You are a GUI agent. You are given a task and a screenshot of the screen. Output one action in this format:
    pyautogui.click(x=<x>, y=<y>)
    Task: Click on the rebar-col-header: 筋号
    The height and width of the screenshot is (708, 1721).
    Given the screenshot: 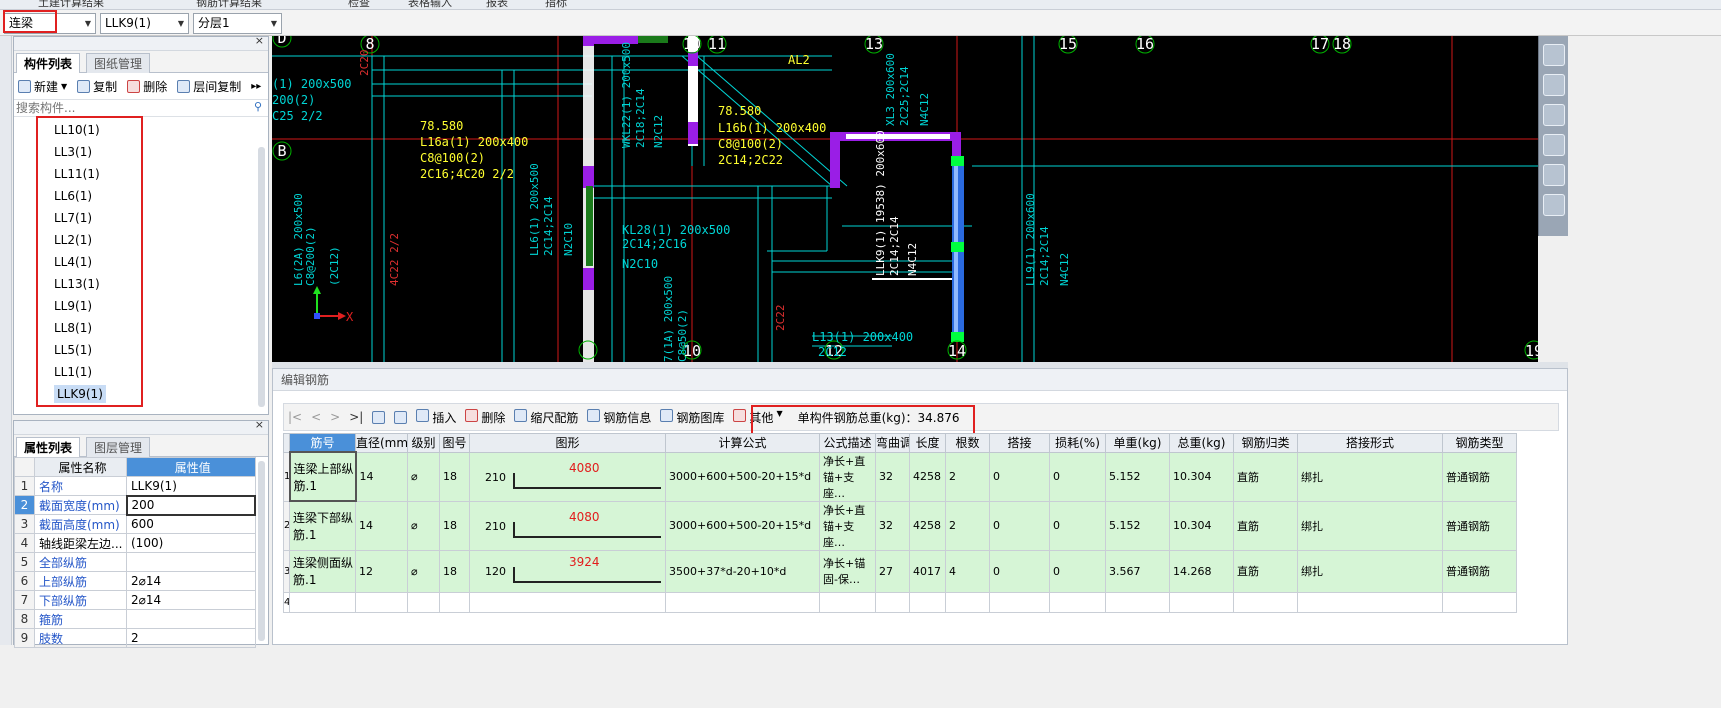 What is the action you would take?
    pyautogui.click(x=322, y=443)
    